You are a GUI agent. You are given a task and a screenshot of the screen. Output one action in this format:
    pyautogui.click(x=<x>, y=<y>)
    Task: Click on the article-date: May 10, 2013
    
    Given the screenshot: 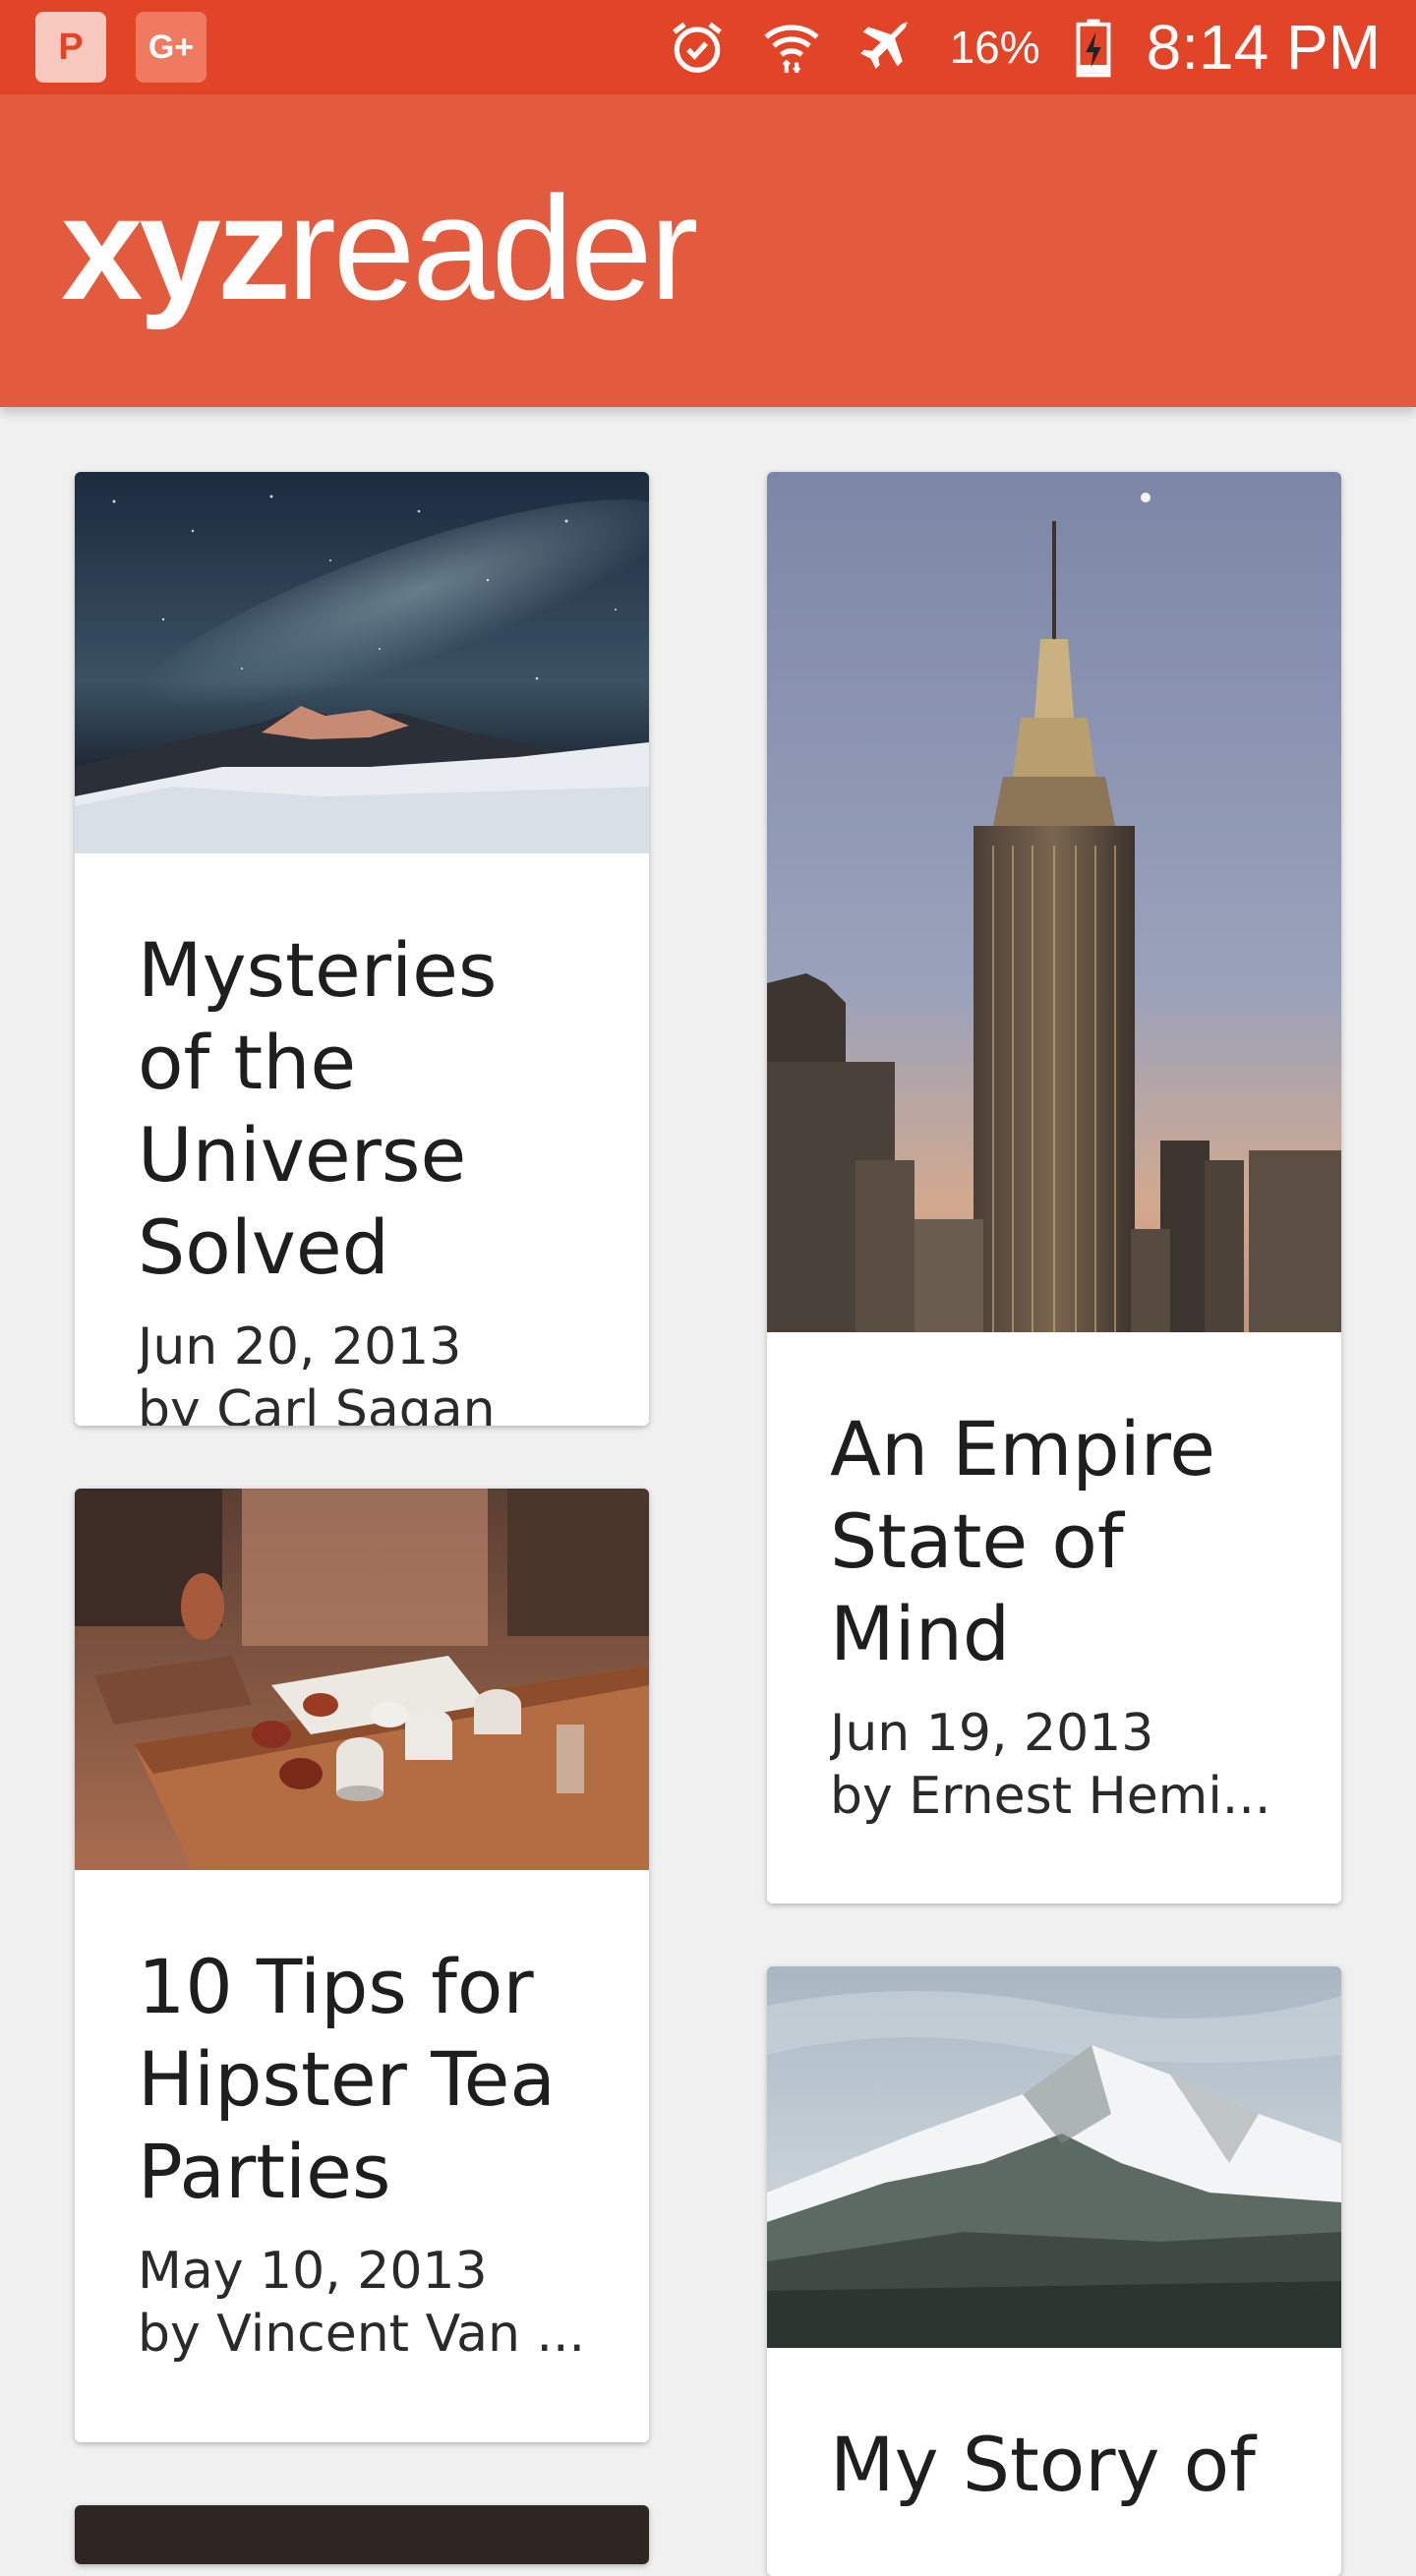 What is the action you would take?
    pyautogui.click(x=313, y=2271)
    